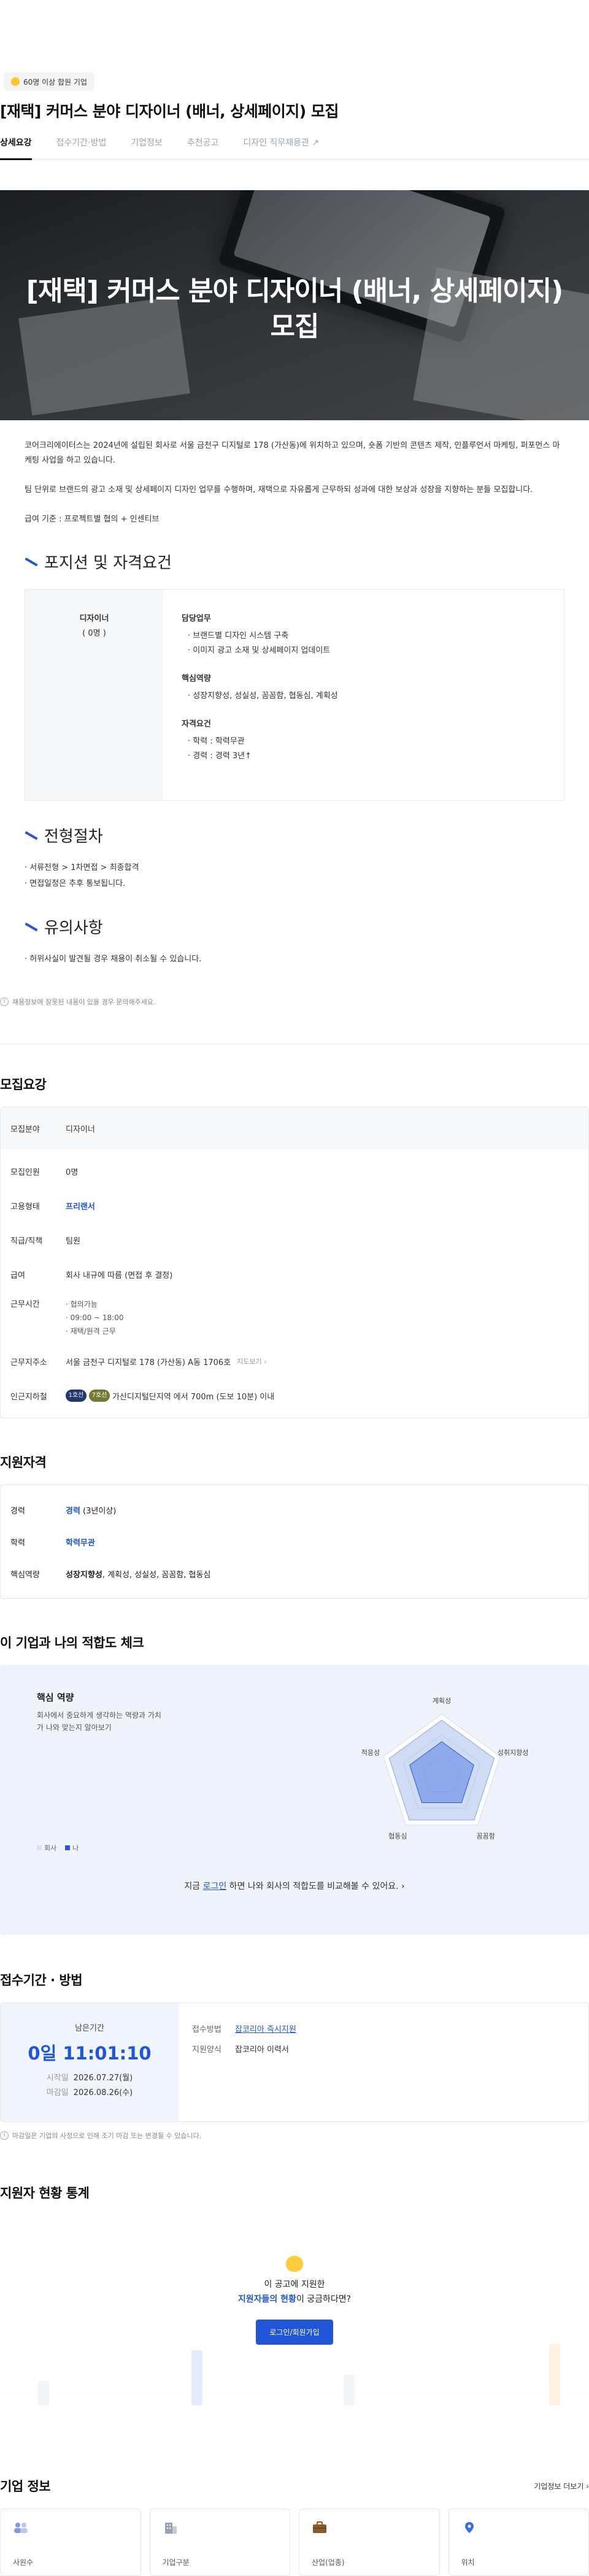  What do you see at coordinates (294, 1510) in the screenshot?
I see `qualification-row: 경력 경력 (3년이상)` at bounding box center [294, 1510].